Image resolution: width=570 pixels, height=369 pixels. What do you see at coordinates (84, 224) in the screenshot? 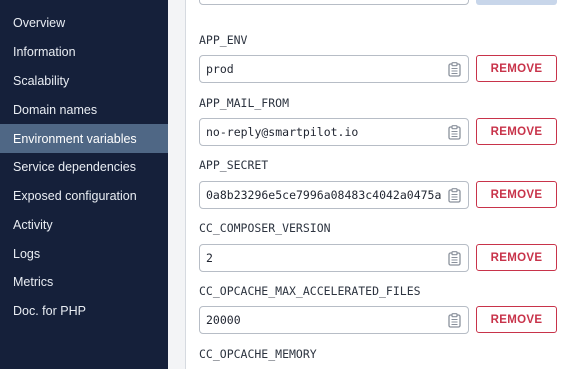
I see `sidebar-item-activity: Activity` at bounding box center [84, 224].